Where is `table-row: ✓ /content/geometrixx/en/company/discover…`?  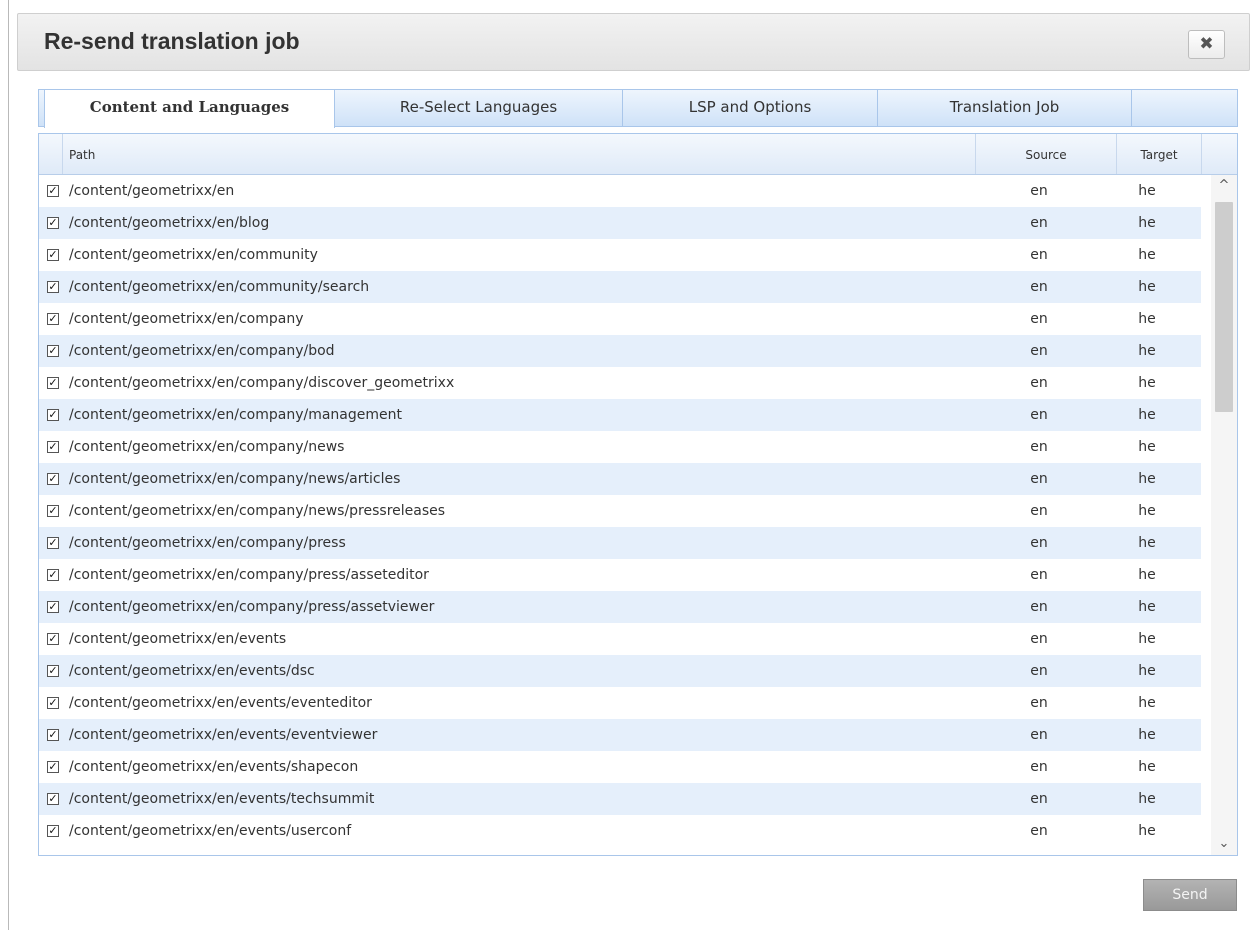 table-row: ✓ /content/geometrixx/en/company/discover… is located at coordinates (620, 383).